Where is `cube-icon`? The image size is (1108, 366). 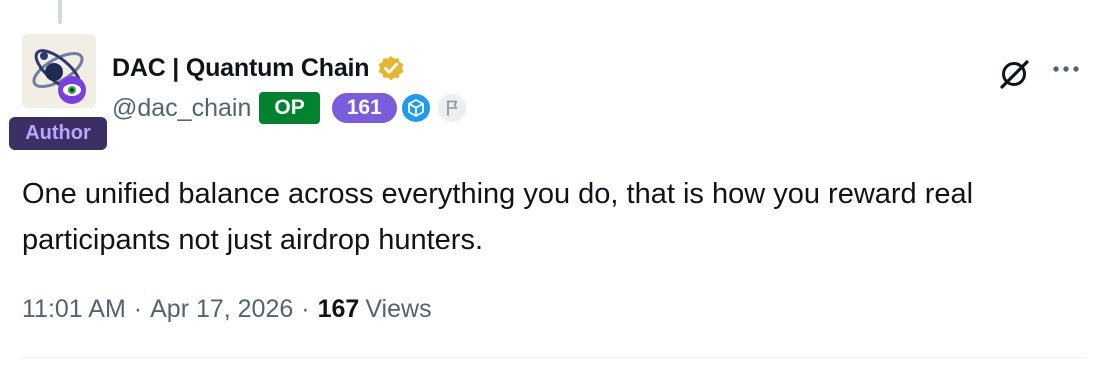 cube-icon is located at coordinates (416, 108).